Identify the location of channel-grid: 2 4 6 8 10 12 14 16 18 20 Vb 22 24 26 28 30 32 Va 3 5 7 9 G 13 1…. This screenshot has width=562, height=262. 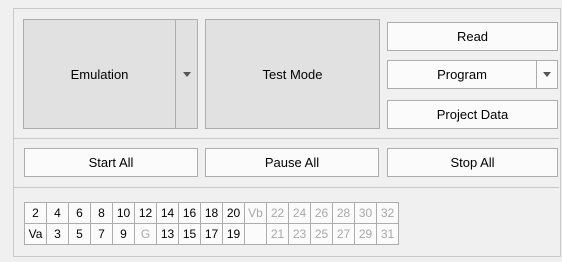
(211, 223).